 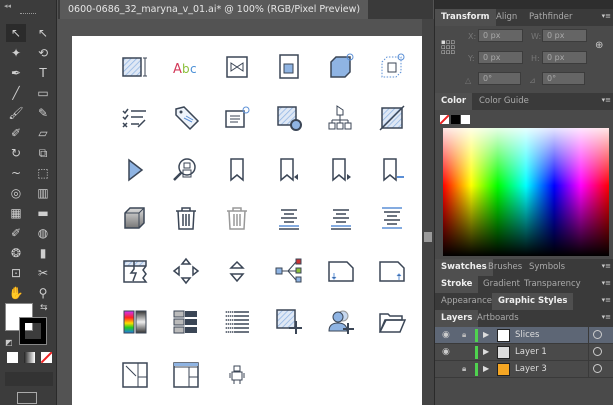 I want to click on checklist-edit-icon, so click(x=135, y=118).